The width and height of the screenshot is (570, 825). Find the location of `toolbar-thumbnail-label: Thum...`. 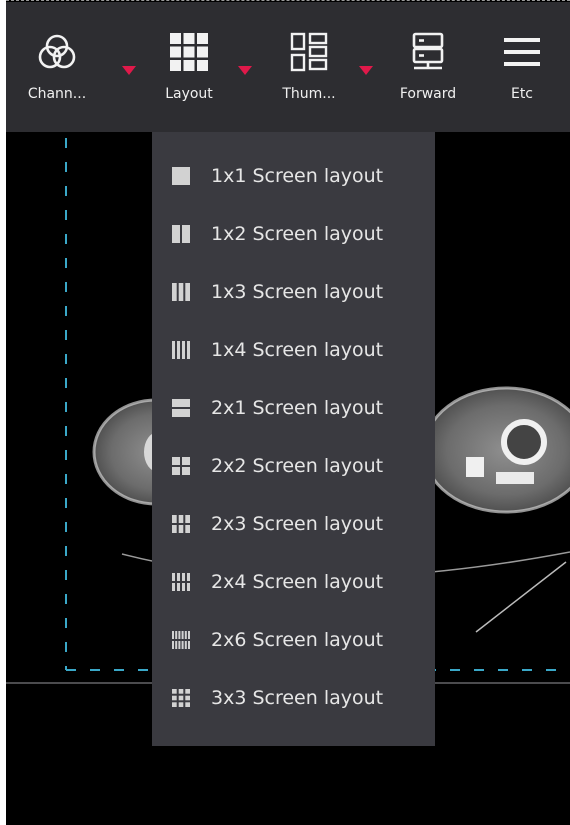

toolbar-thumbnail-label: Thum... is located at coordinates (309, 94).